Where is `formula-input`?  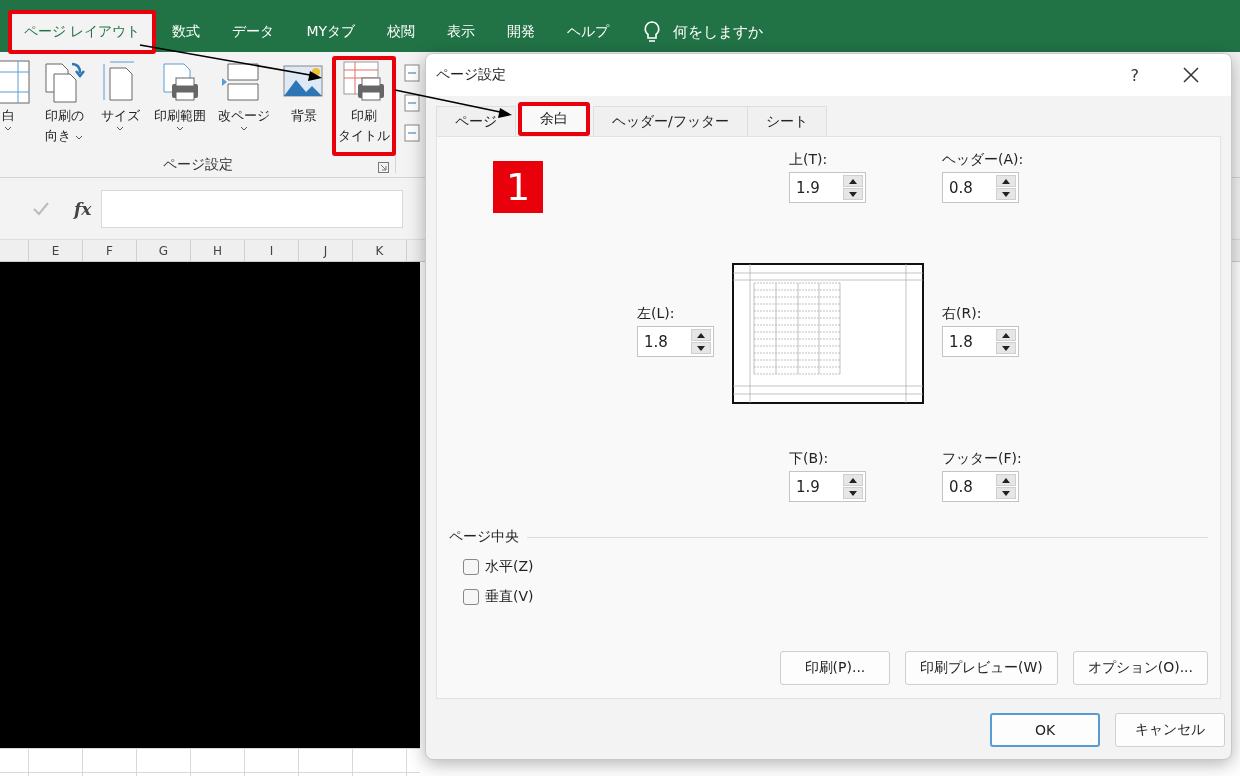
formula-input is located at coordinates (252, 208).